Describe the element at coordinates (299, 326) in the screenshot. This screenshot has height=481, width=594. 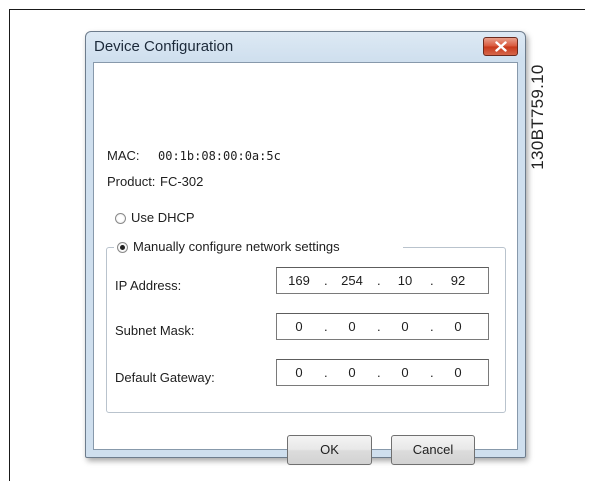
I see `subnet-octet-1: 0` at that location.